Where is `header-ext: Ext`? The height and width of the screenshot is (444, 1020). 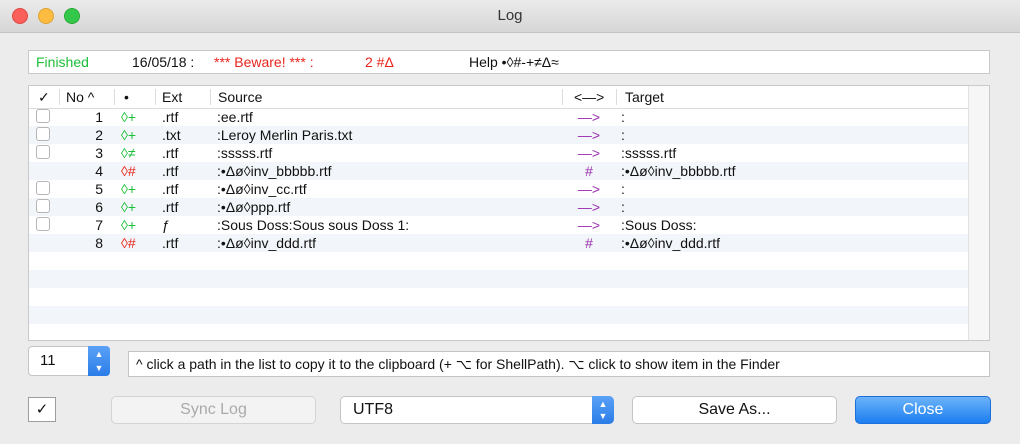 header-ext: Ext is located at coordinates (172, 97).